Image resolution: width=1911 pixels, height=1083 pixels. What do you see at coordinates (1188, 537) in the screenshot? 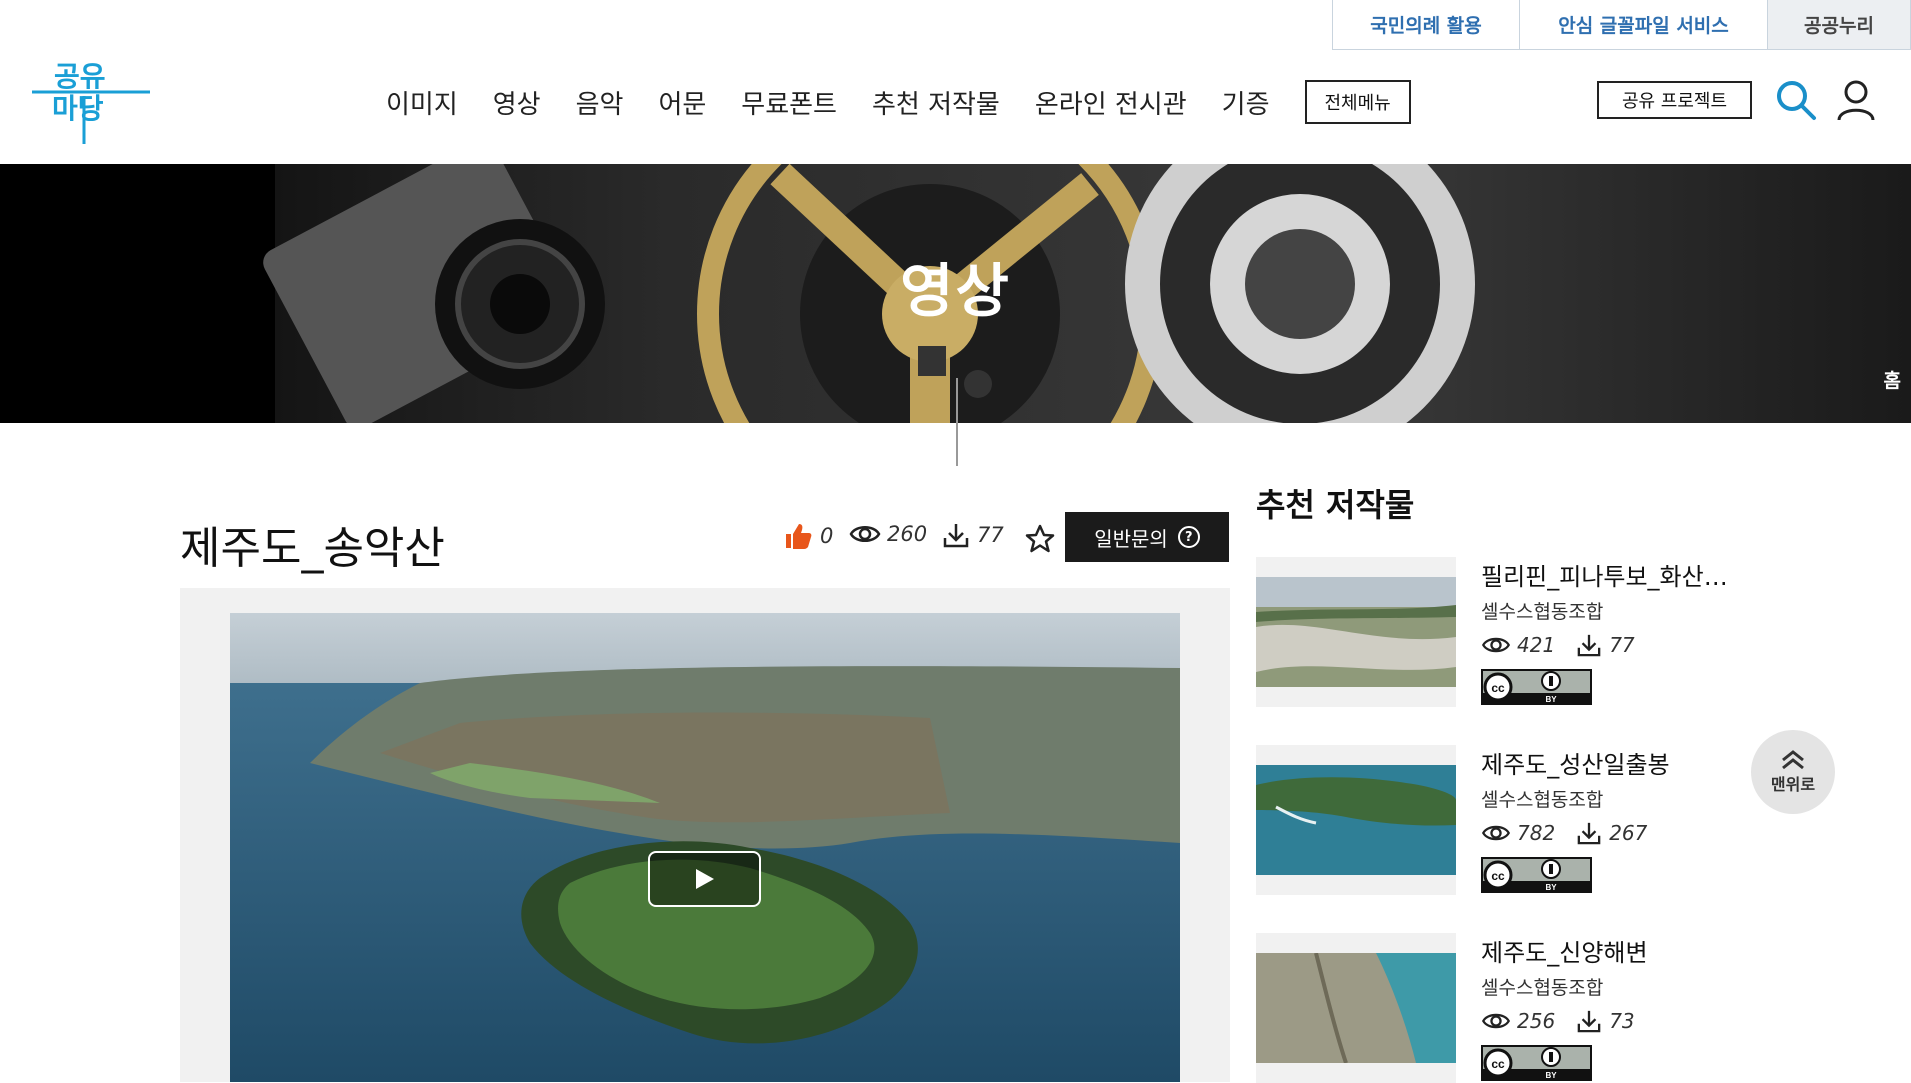
I see `question-icon: ?` at bounding box center [1188, 537].